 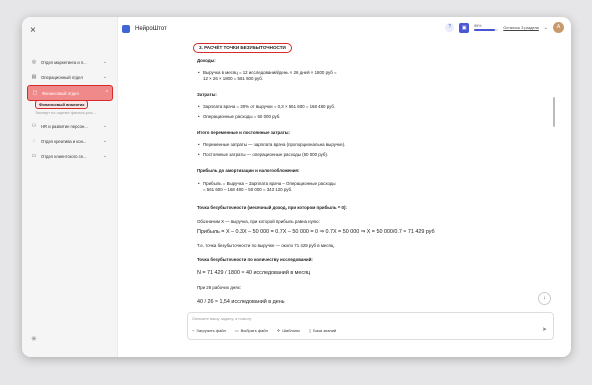 I want to click on heading-varfix: Итого переменные и постоянные затраты:, so click(x=243, y=132).